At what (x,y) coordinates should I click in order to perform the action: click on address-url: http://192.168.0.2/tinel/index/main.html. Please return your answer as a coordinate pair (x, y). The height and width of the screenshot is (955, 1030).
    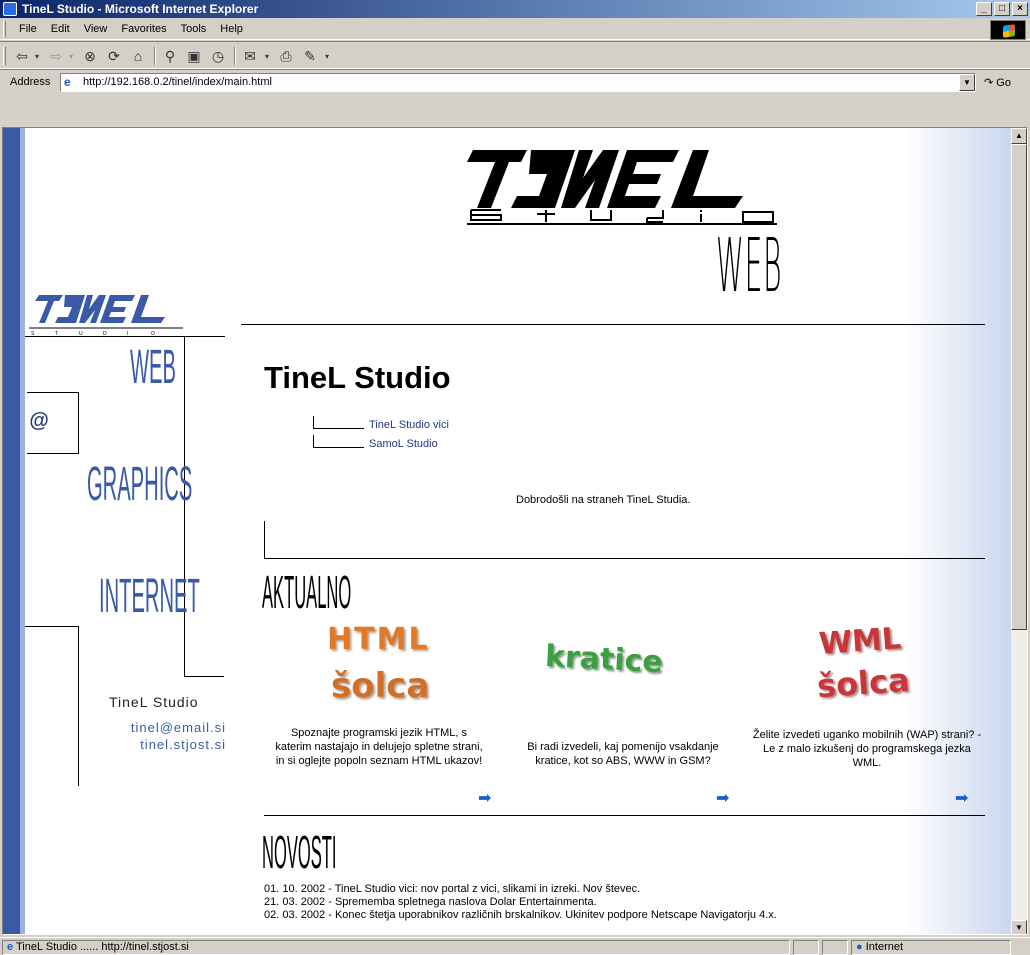
    Looking at the image, I should click on (177, 82).